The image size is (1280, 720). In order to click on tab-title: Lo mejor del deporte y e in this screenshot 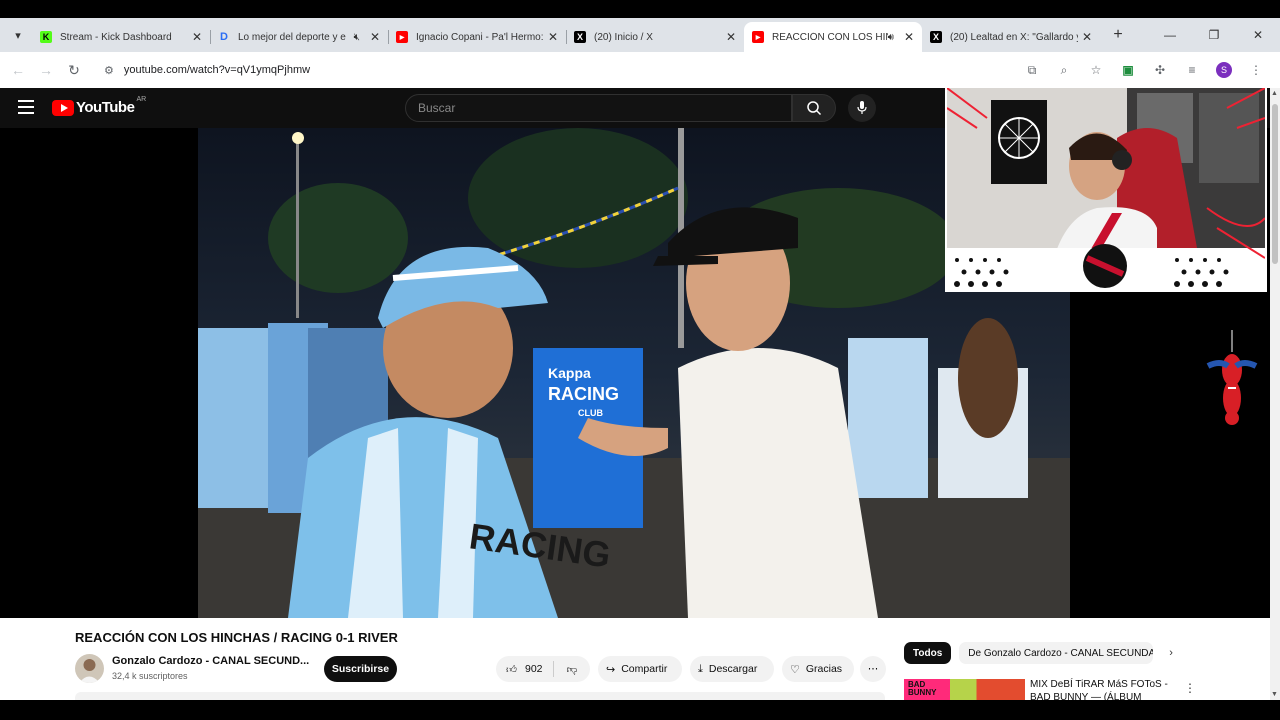, I will do `click(292, 37)`.